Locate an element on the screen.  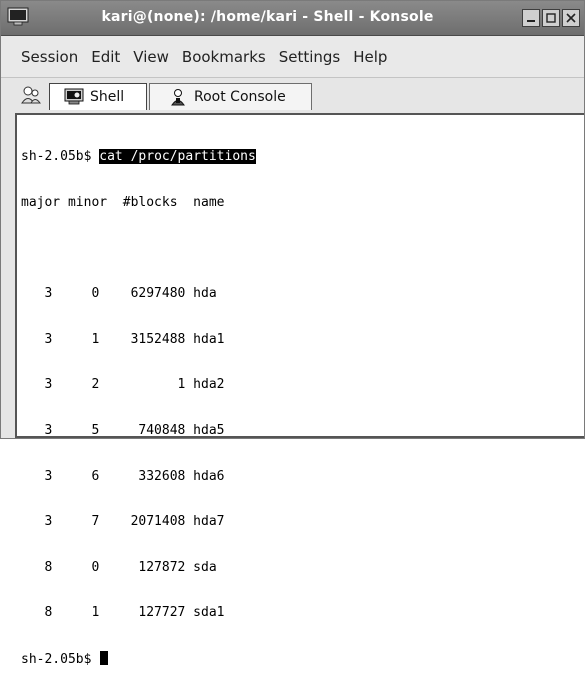
menu-settings: Settings is located at coordinates (310, 57).